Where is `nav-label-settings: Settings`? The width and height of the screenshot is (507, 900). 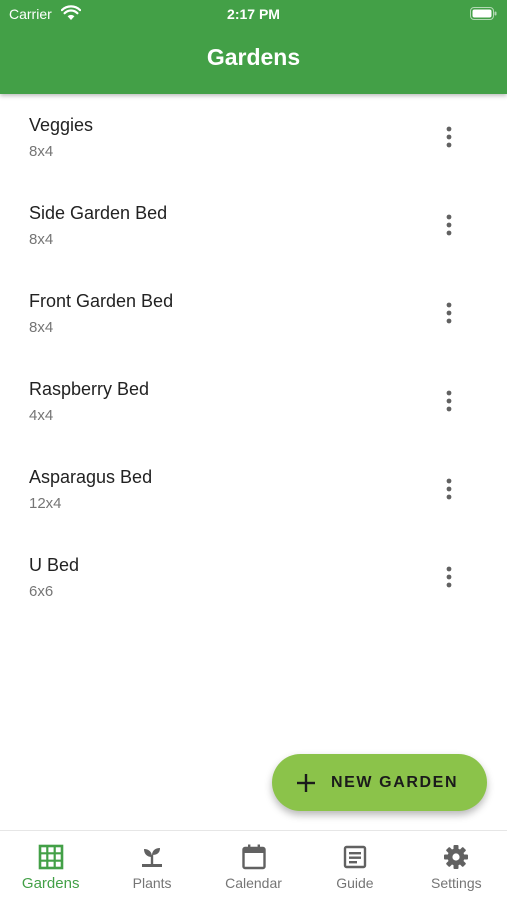
nav-label-settings: Settings is located at coordinates (456, 883).